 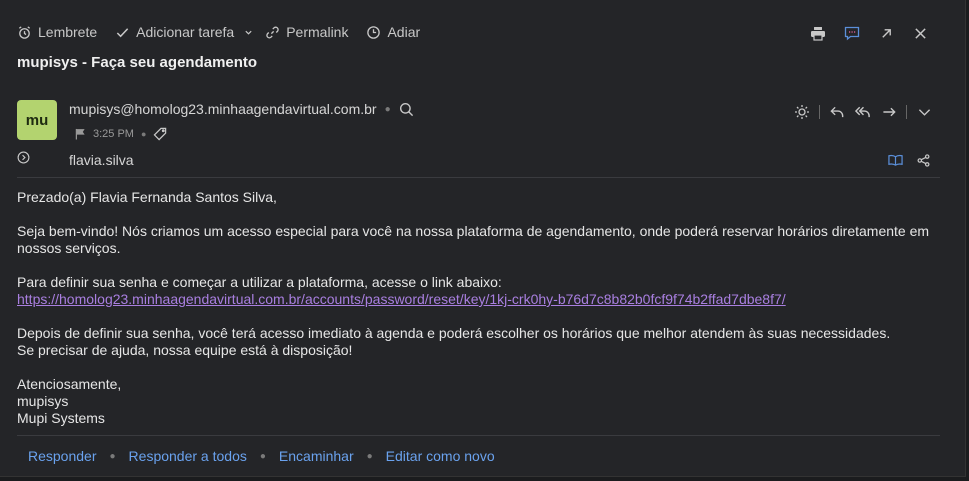 I want to click on snooze-label: Adiar, so click(x=404, y=32).